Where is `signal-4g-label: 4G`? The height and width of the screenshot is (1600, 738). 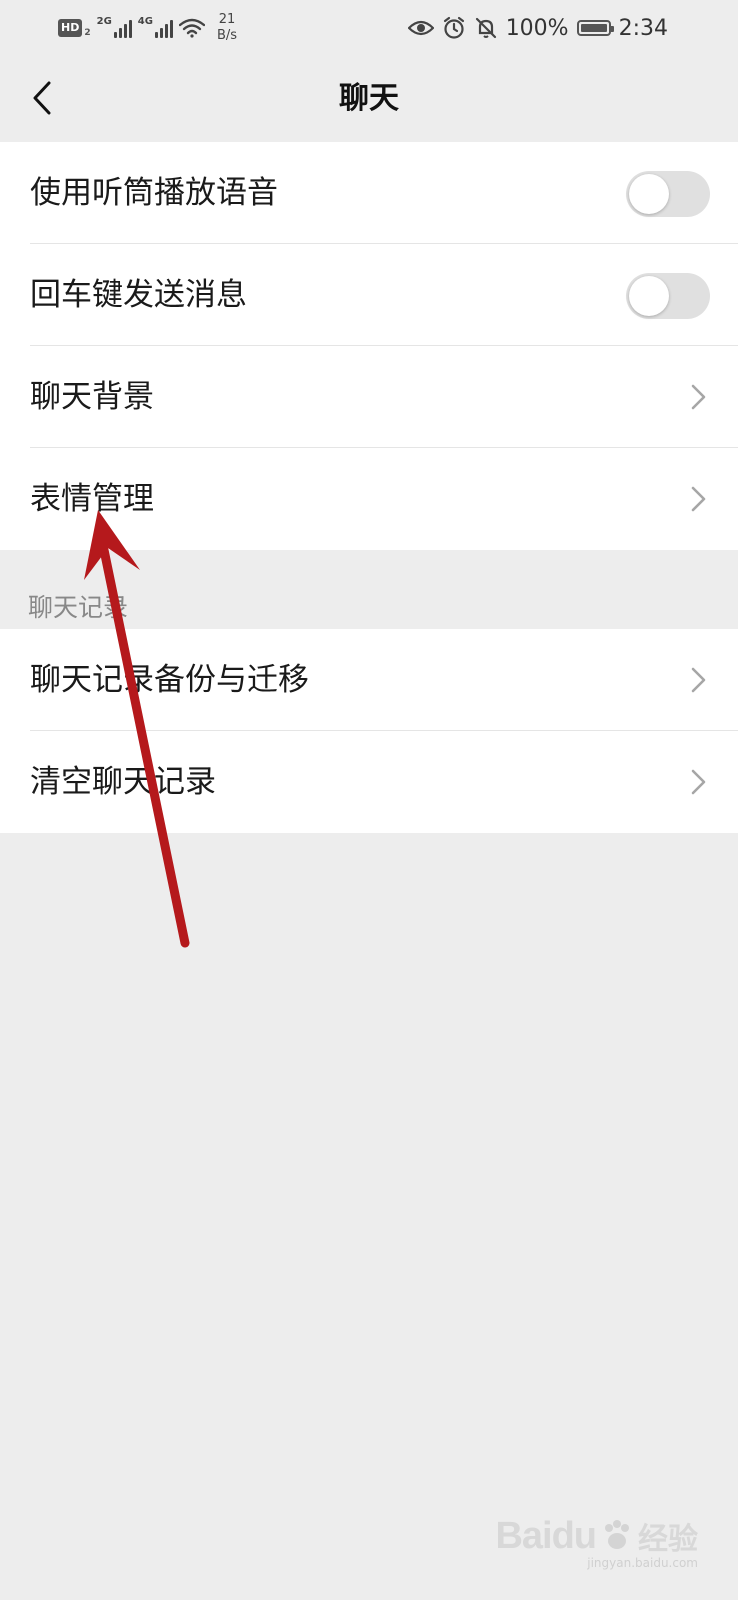
signal-4g-label: 4G is located at coordinates (145, 21).